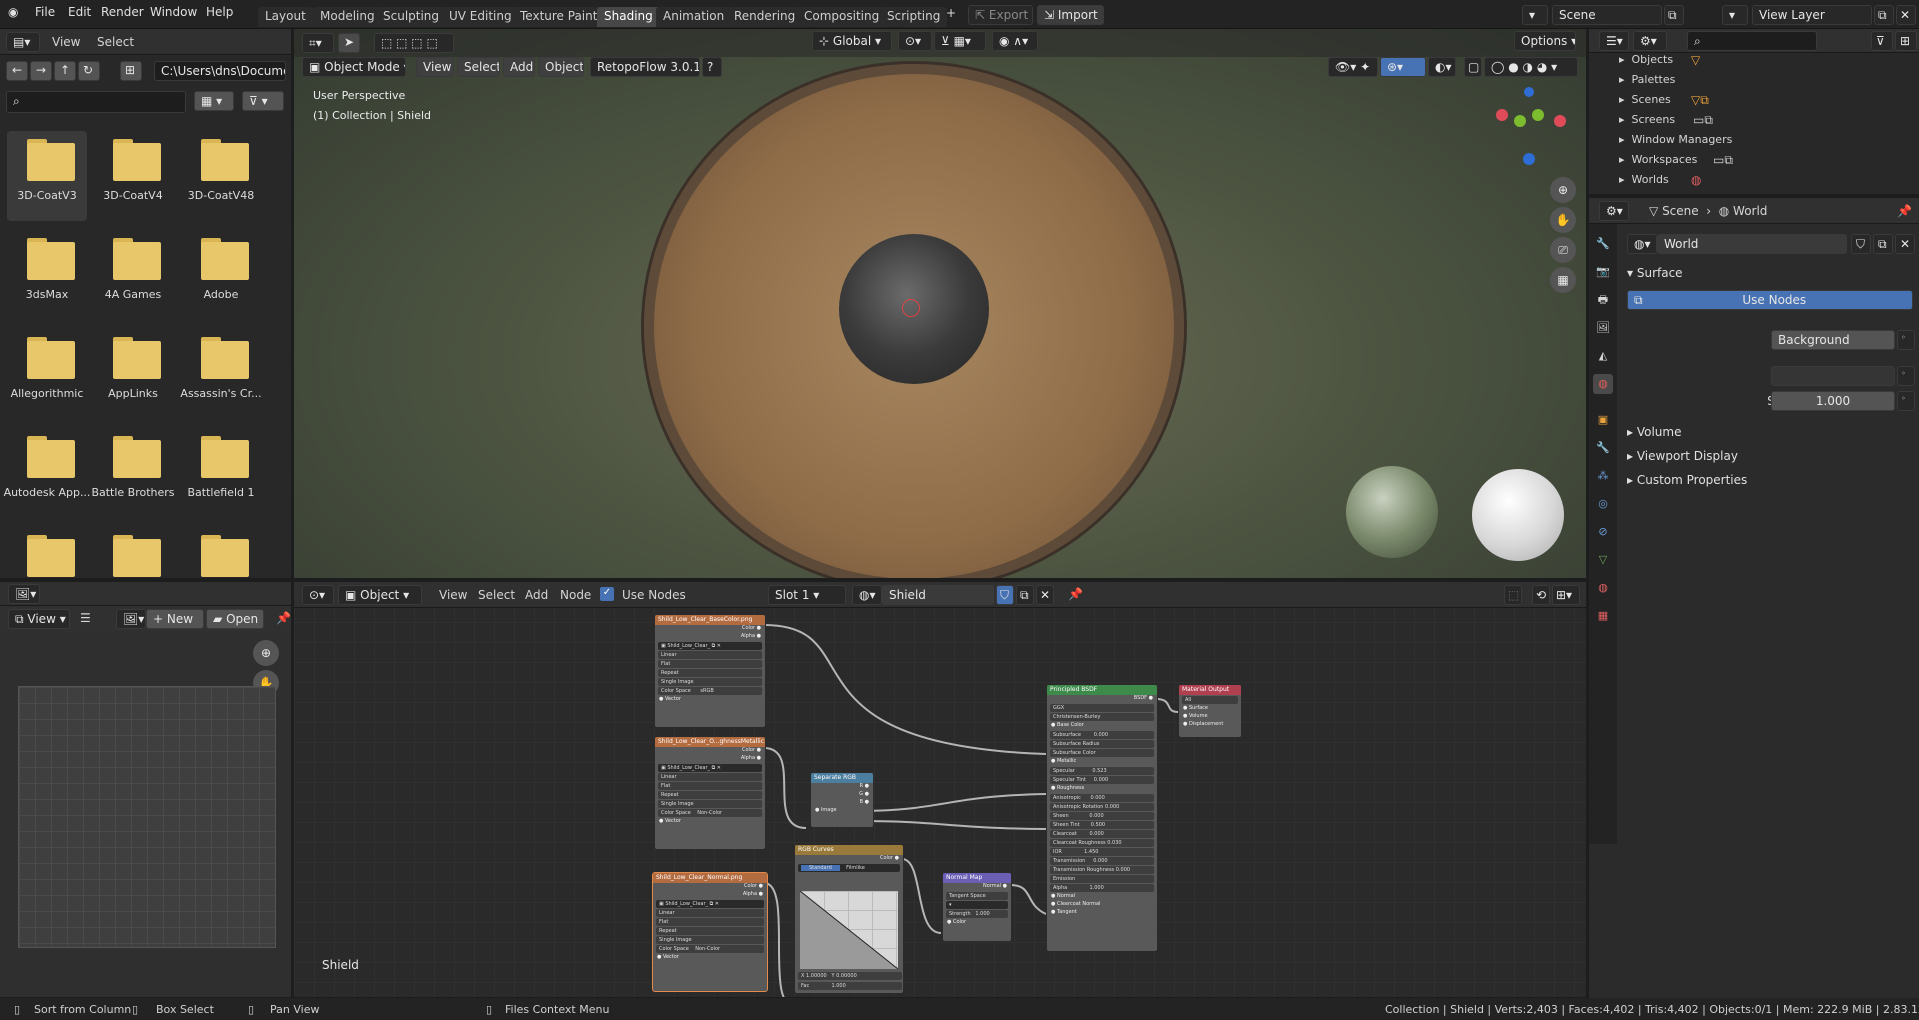  What do you see at coordinates (1070, 15) in the screenshot?
I see `import-button: ⇲ Import` at bounding box center [1070, 15].